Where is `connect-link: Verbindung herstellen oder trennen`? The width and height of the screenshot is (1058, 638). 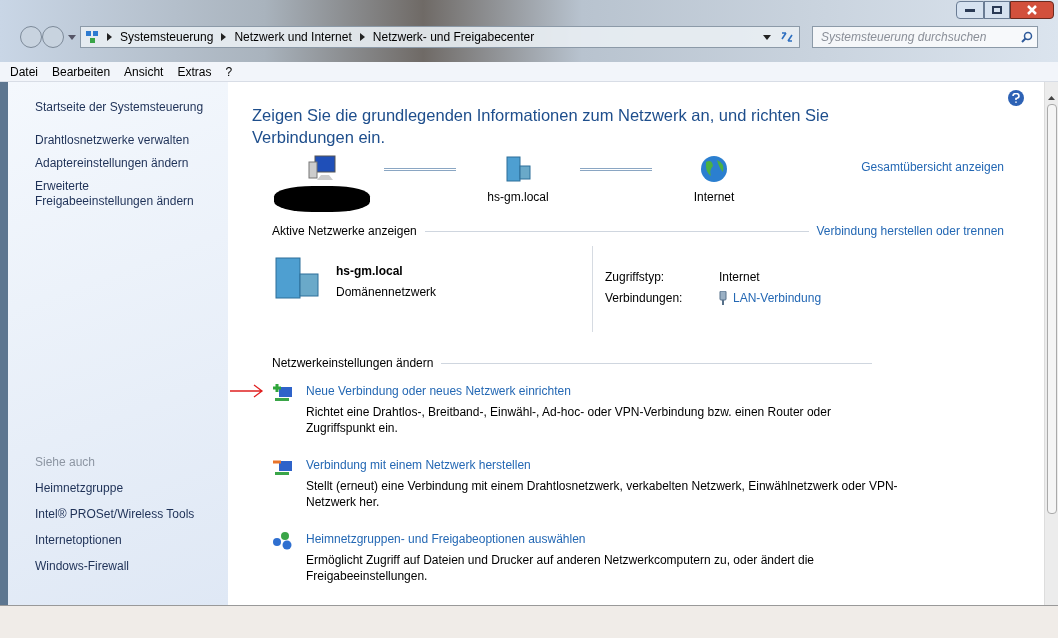 connect-link: Verbindung herstellen oder trennen is located at coordinates (910, 231).